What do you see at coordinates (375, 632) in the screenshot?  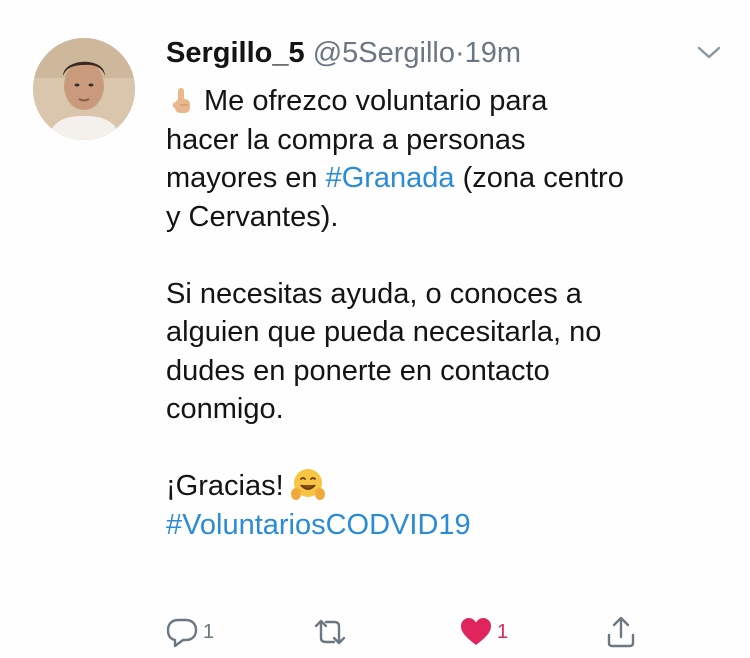 I see `tweet-actions: 1 1` at bounding box center [375, 632].